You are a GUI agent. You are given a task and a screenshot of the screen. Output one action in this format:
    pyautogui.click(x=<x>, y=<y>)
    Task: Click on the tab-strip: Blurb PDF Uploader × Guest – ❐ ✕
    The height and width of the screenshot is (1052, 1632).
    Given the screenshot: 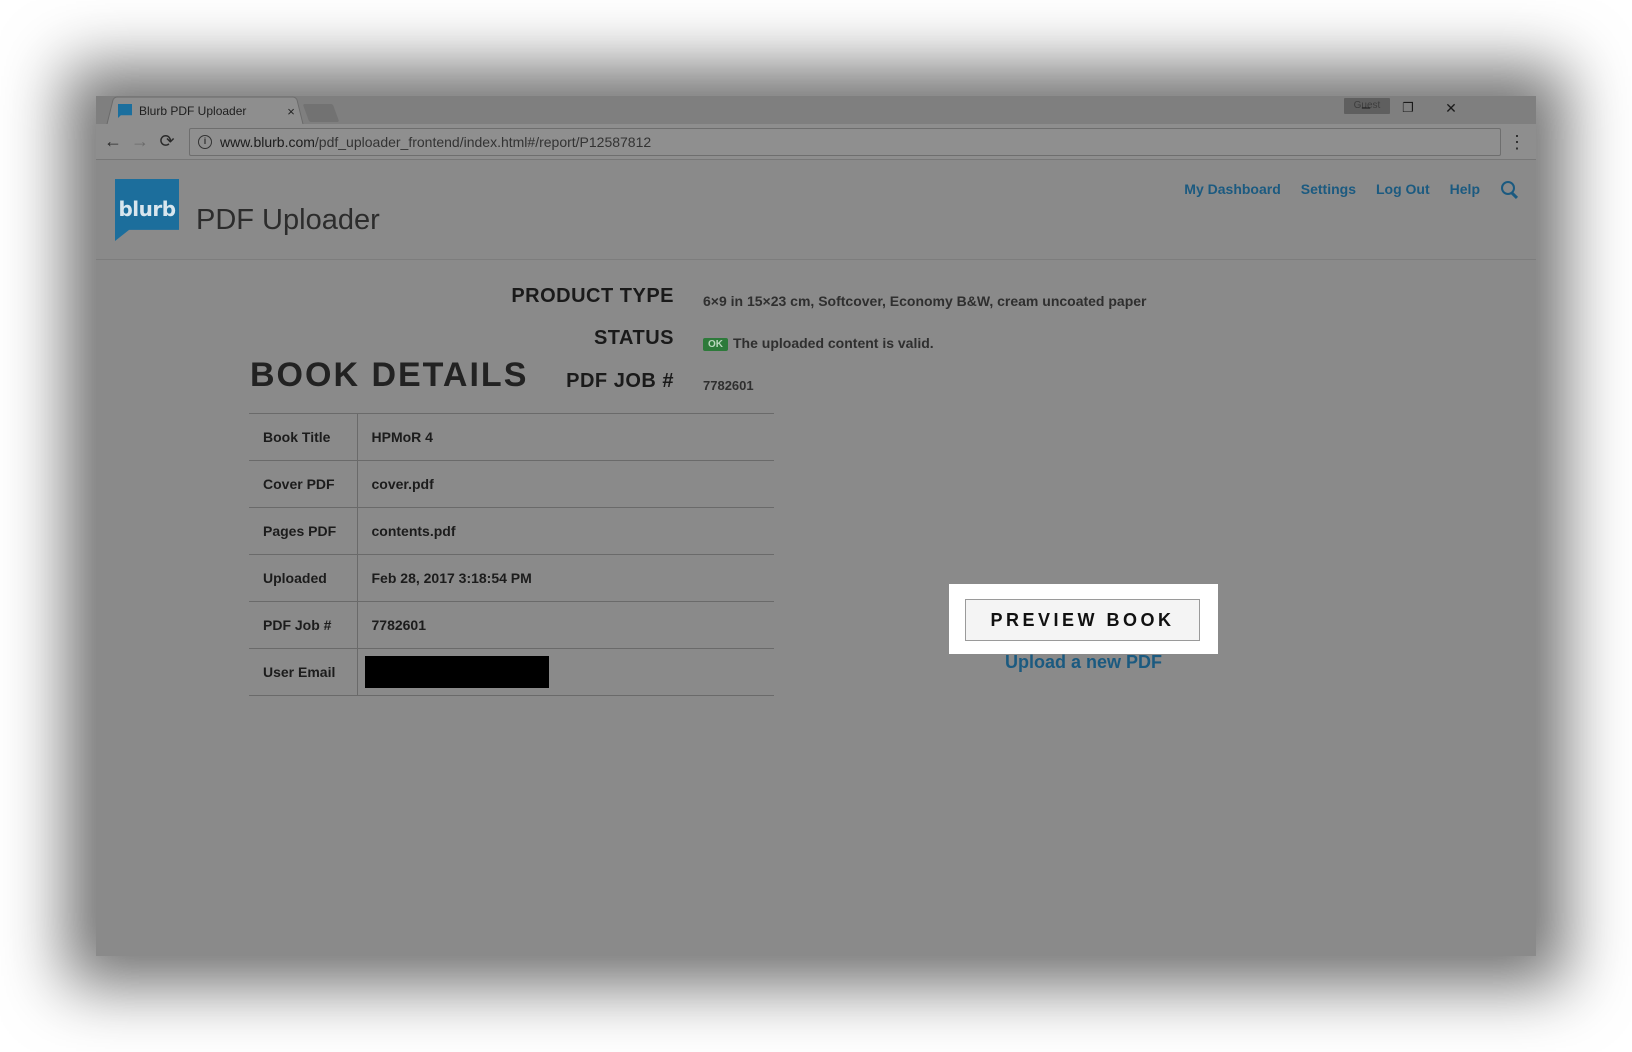 What is the action you would take?
    pyautogui.click(x=816, y=110)
    